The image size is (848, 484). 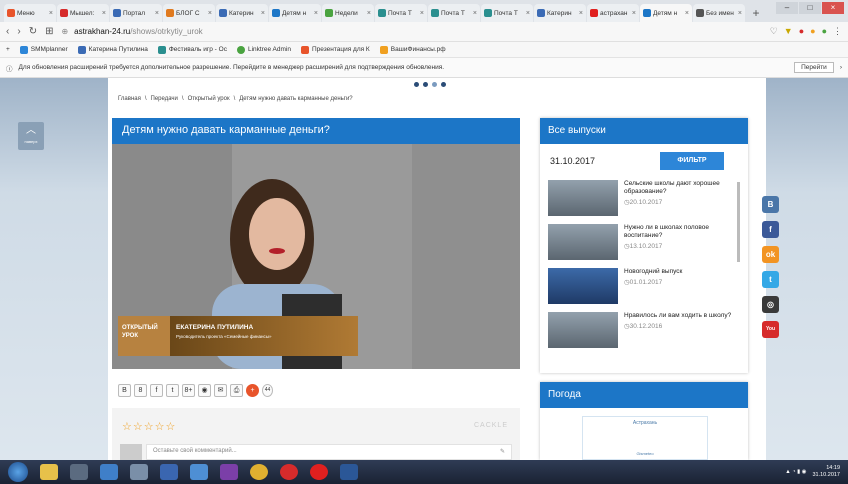 I want to click on bookmark-item: Linktree Admin, so click(x=263, y=49).